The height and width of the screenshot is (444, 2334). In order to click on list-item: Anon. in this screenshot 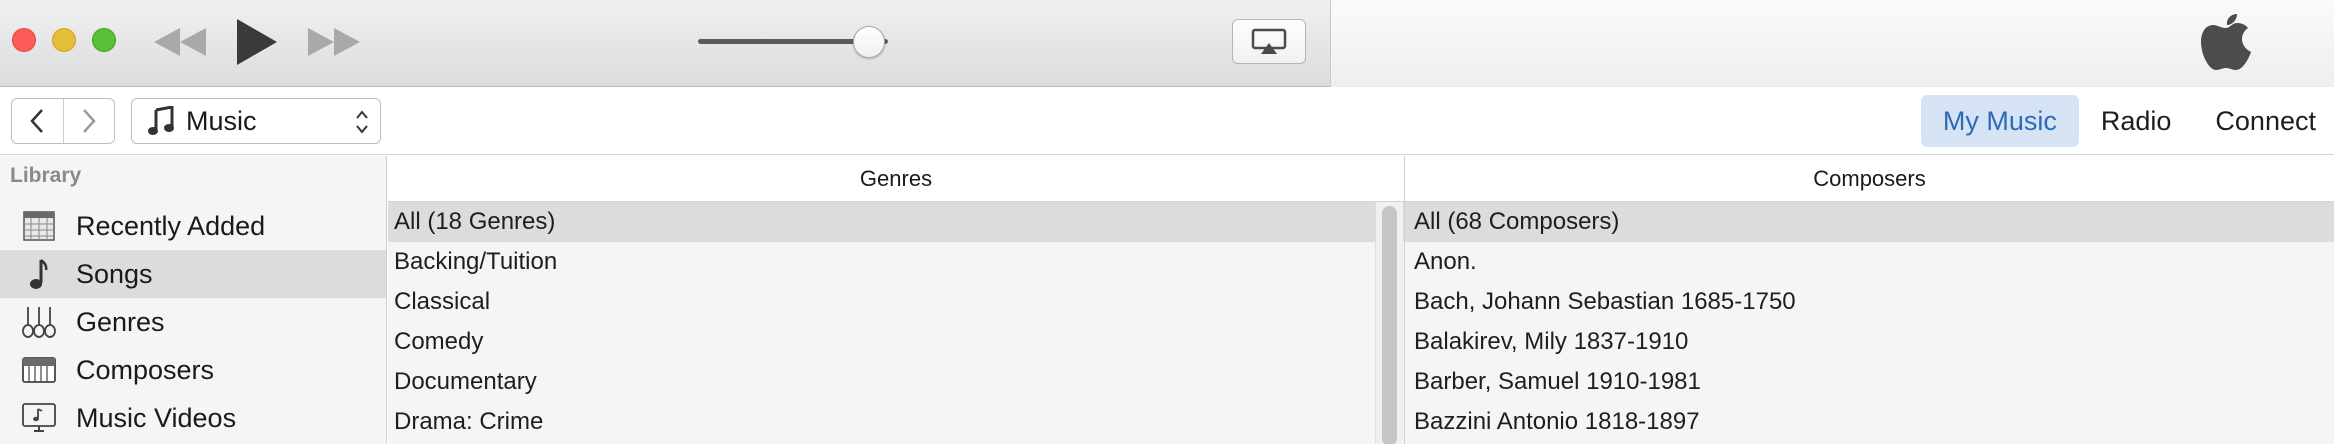, I will do `click(1869, 262)`.